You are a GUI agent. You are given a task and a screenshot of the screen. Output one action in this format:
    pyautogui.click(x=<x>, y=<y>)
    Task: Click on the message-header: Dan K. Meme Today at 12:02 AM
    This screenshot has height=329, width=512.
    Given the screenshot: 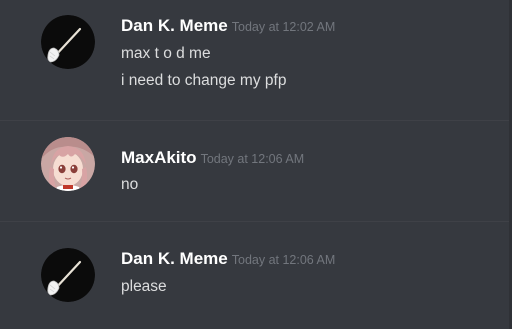 What is the action you would take?
    pyautogui.click(x=228, y=26)
    